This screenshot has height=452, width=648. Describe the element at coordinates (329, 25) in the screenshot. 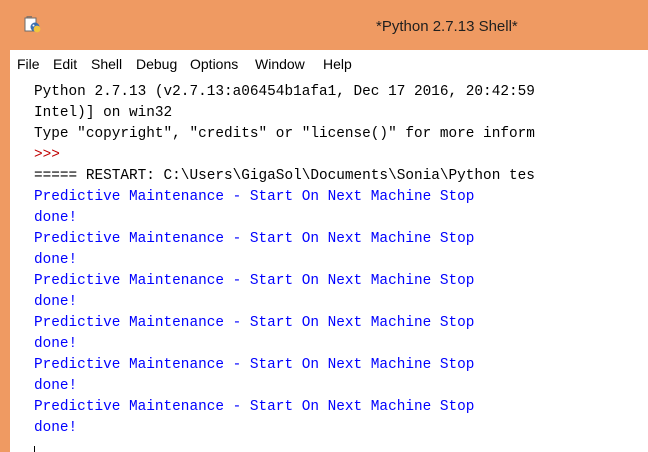

I see `title-bar: *Python 2.7.13 Shell*` at that location.